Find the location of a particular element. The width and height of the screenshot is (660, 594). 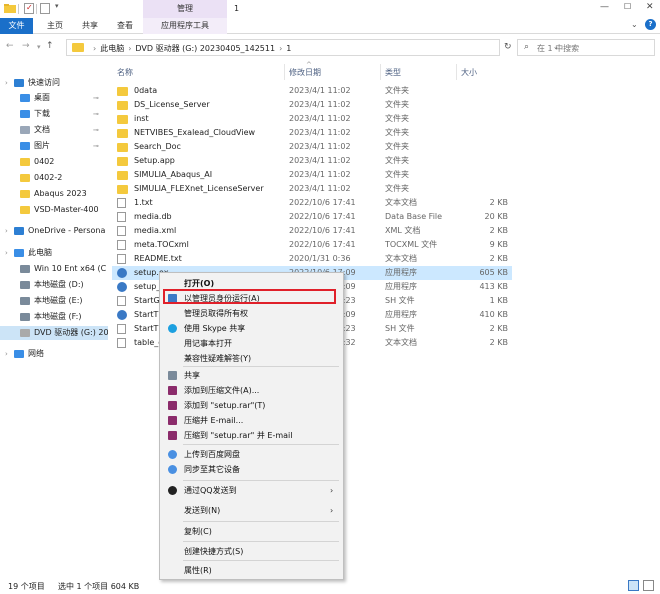

large-icons-view-icon is located at coordinates (648, 585).